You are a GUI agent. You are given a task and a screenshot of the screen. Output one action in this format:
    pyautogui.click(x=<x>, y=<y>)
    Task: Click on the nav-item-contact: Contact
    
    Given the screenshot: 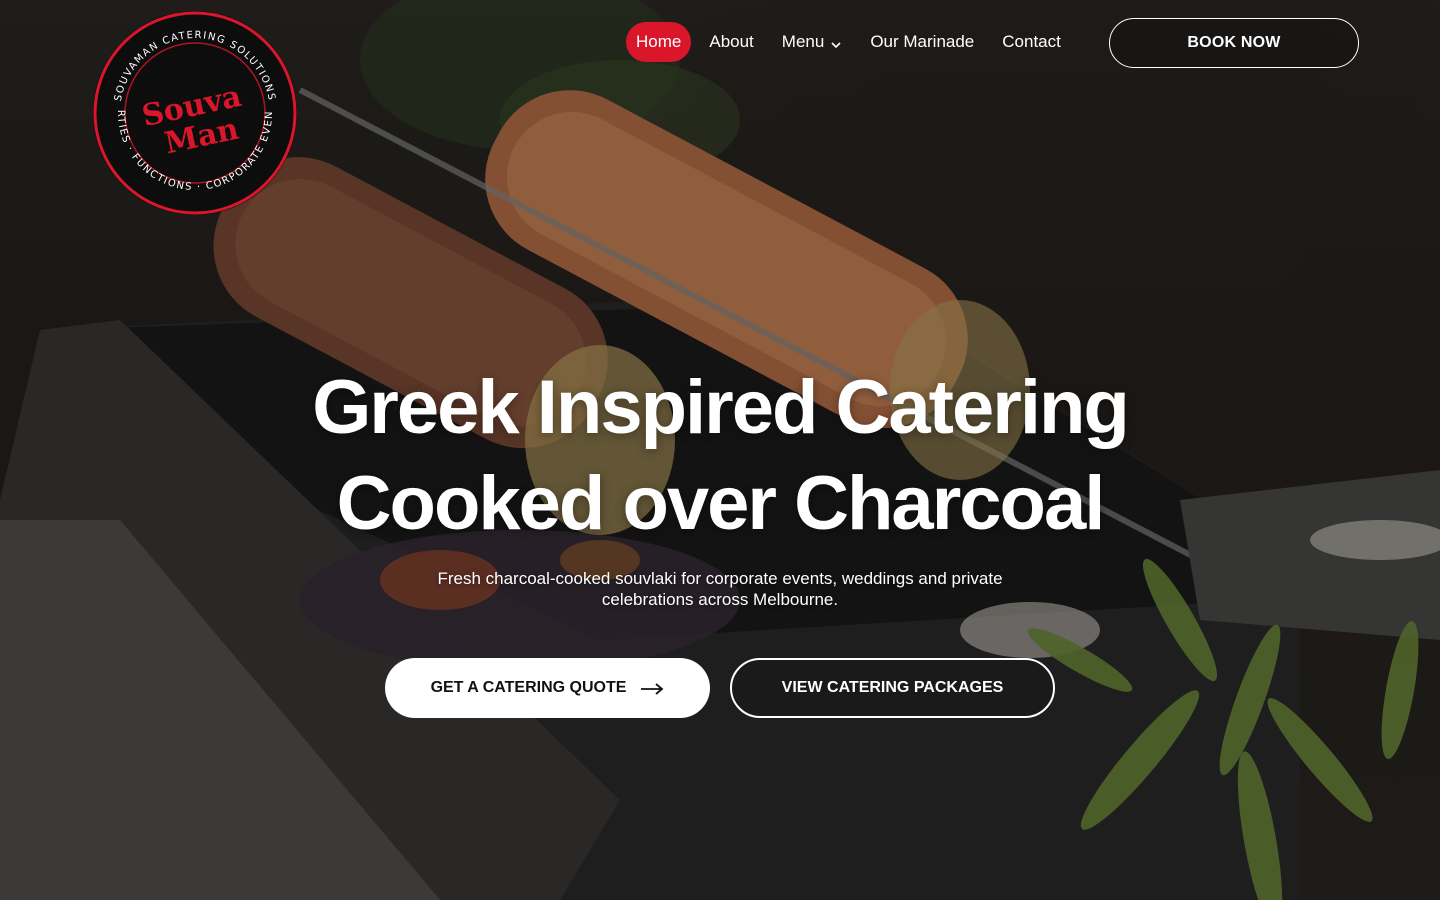 What is the action you would take?
    pyautogui.click(x=1031, y=42)
    